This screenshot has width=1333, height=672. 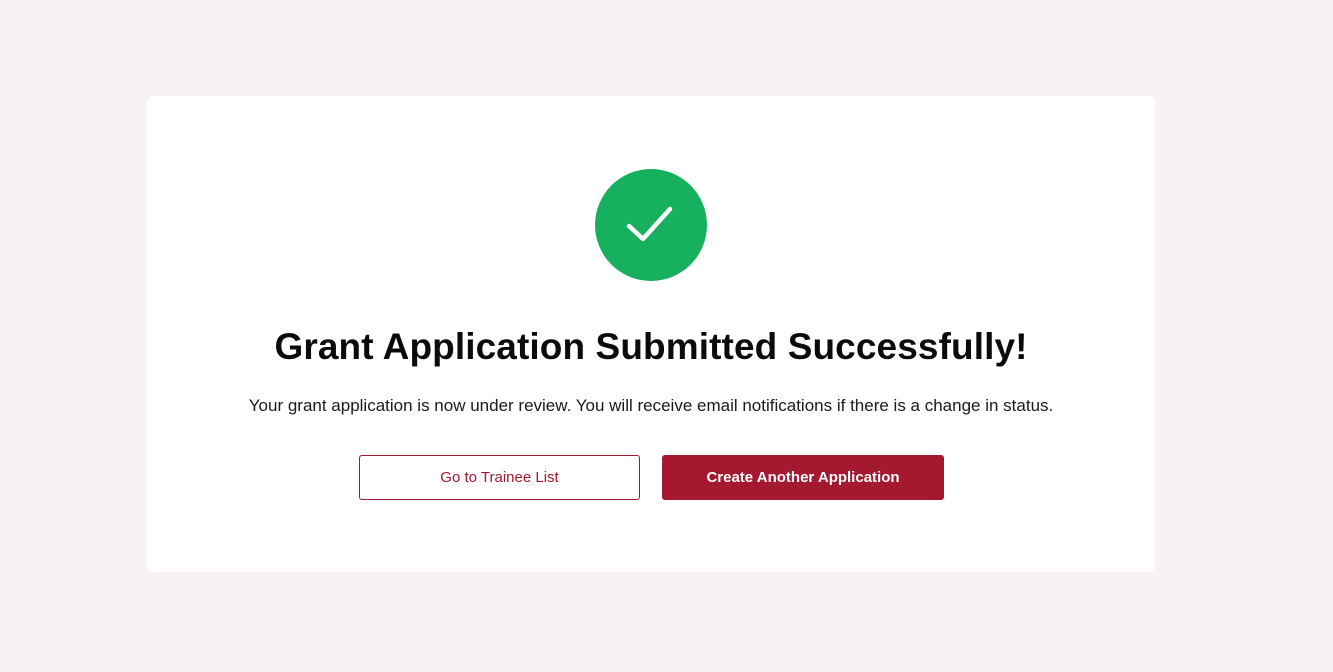 I want to click on create-another-application-button: Create Another Application, so click(x=803, y=477).